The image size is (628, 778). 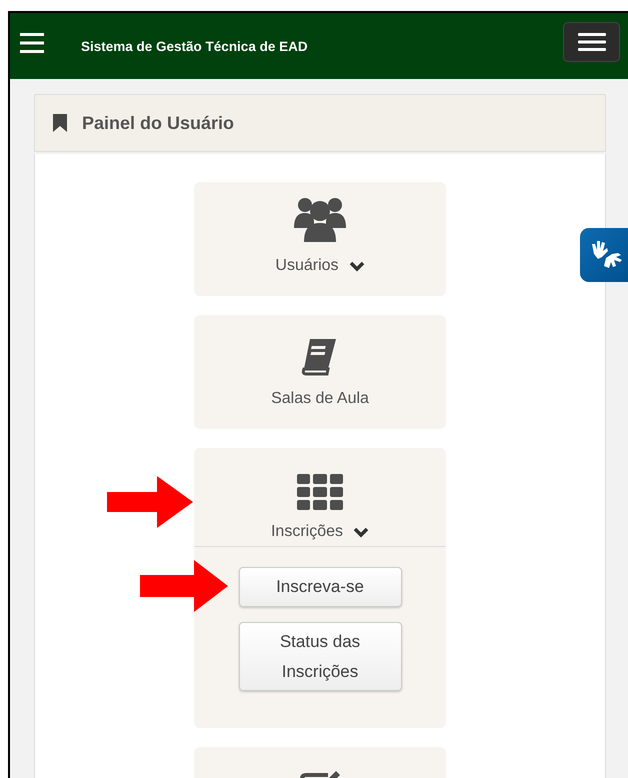 What do you see at coordinates (320, 372) in the screenshot?
I see `menu-tile: Salas de Aula` at bounding box center [320, 372].